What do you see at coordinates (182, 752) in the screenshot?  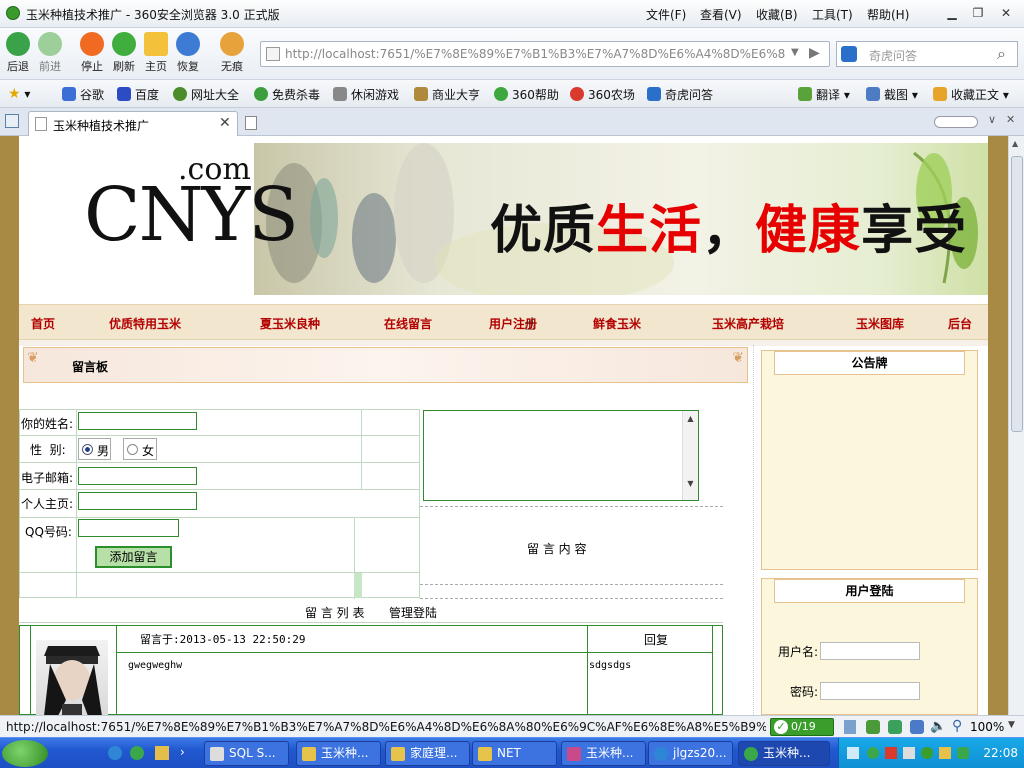 I see `more-icon: ›` at bounding box center [182, 752].